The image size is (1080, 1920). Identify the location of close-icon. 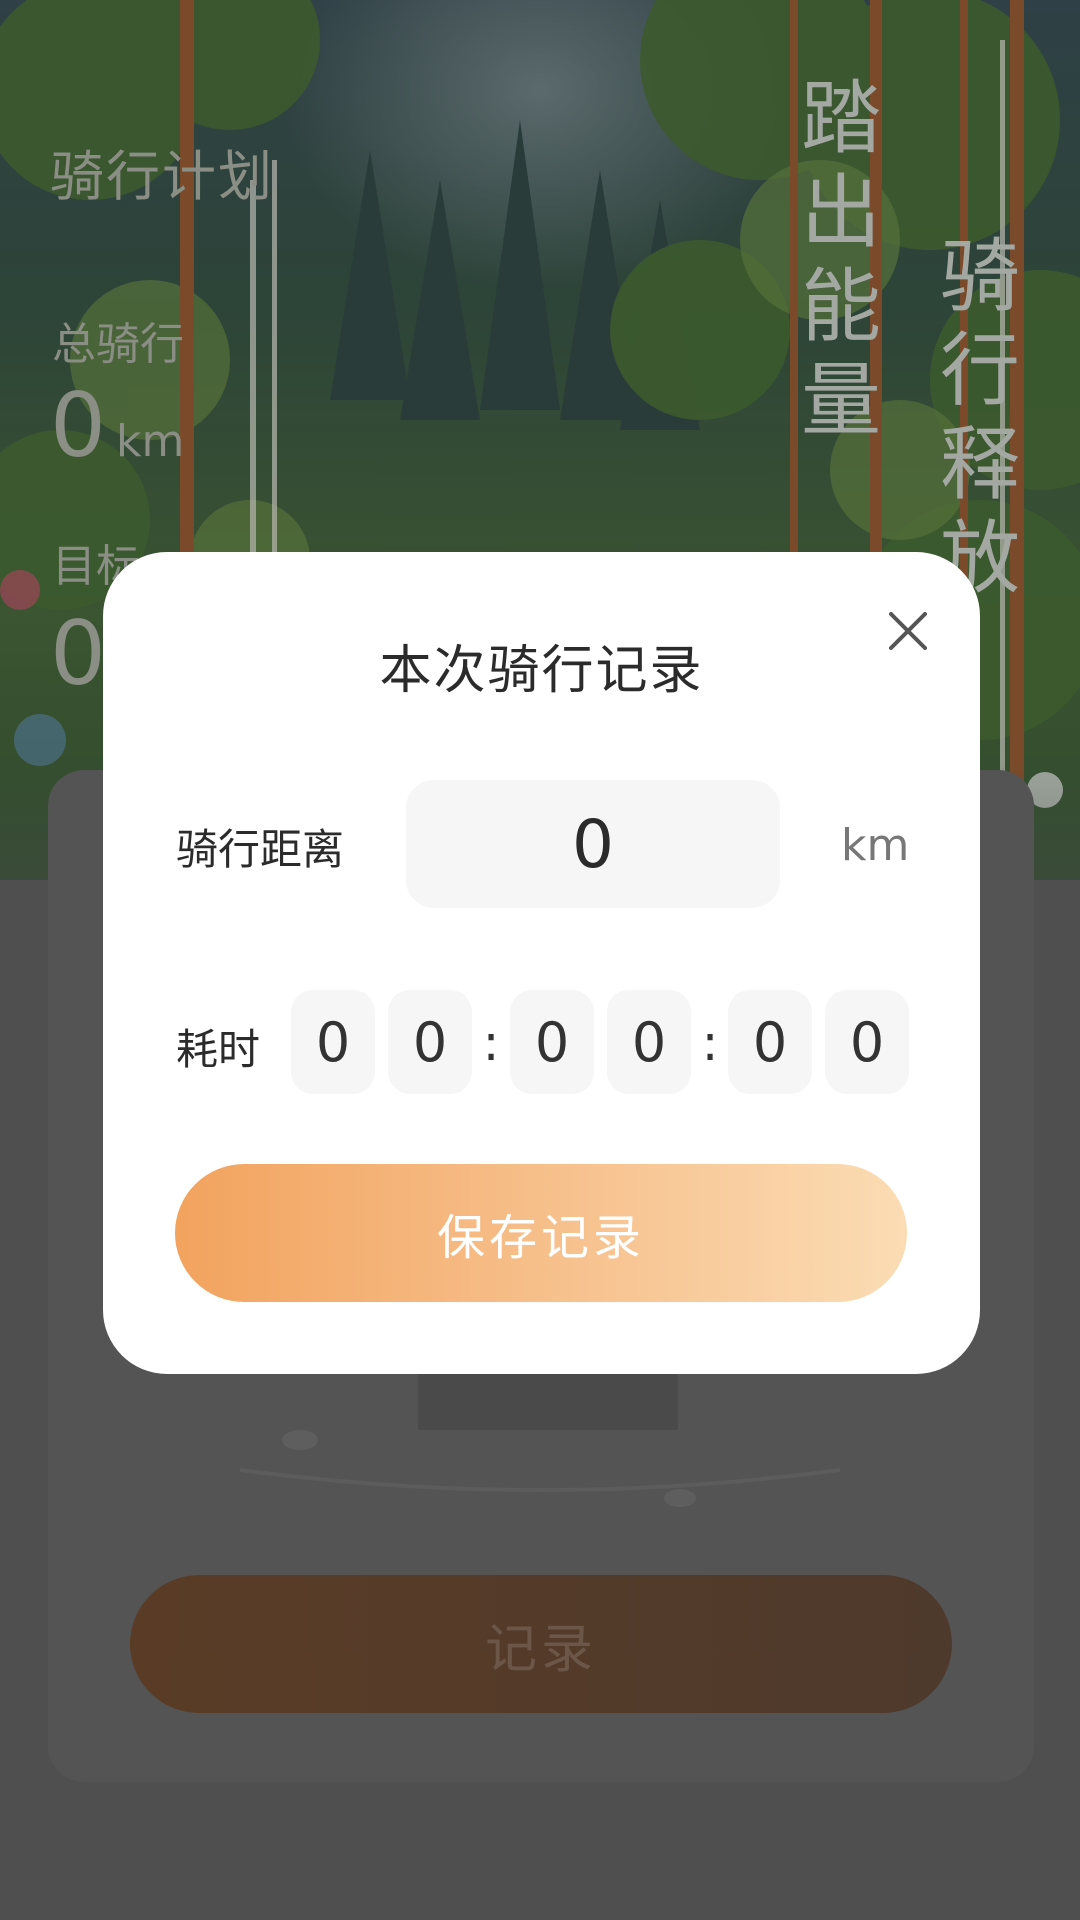
(908, 631).